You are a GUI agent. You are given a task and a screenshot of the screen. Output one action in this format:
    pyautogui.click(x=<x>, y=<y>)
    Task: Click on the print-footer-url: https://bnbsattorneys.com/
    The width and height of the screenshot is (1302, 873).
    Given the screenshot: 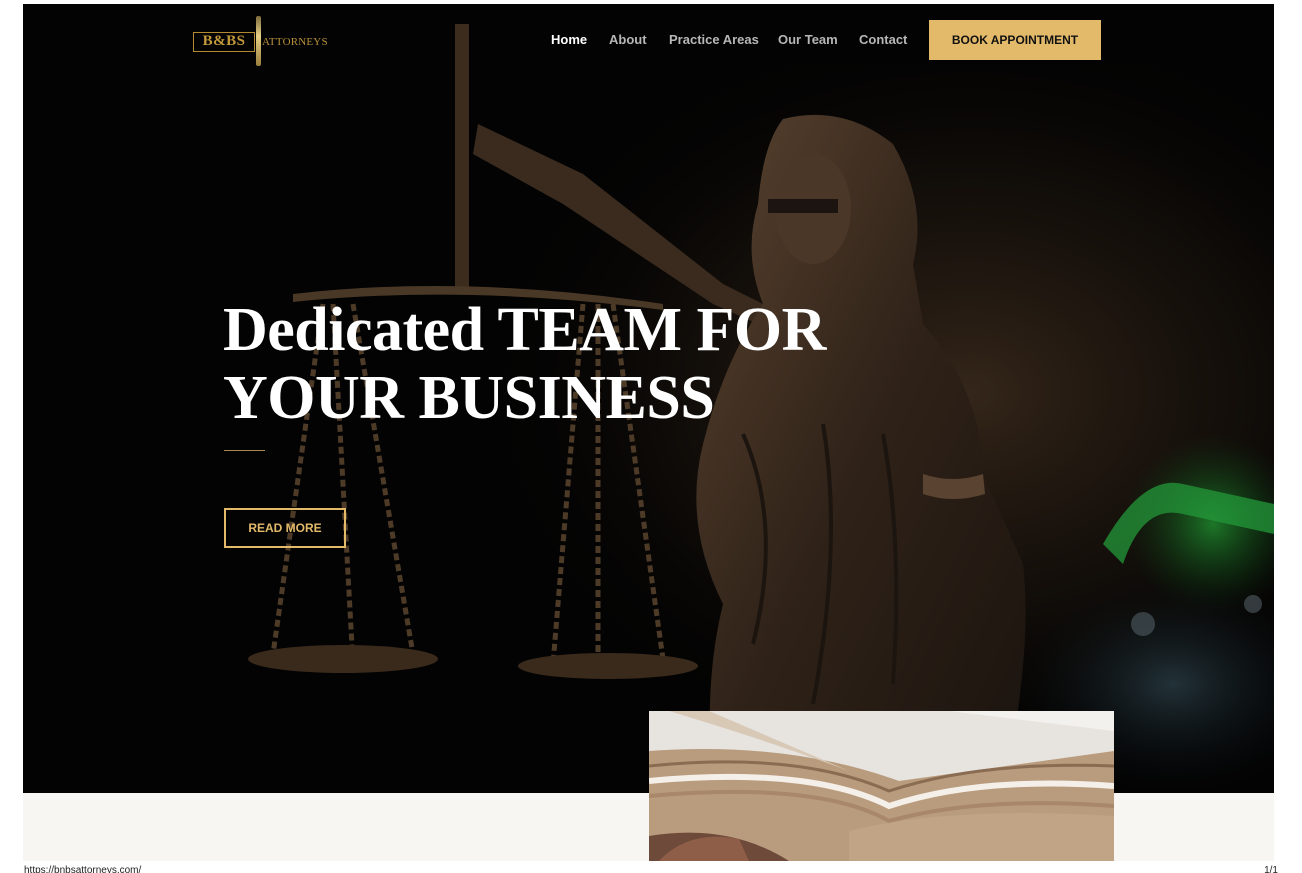 What is the action you would take?
    pyautogui.click(x=83, y=869)
    